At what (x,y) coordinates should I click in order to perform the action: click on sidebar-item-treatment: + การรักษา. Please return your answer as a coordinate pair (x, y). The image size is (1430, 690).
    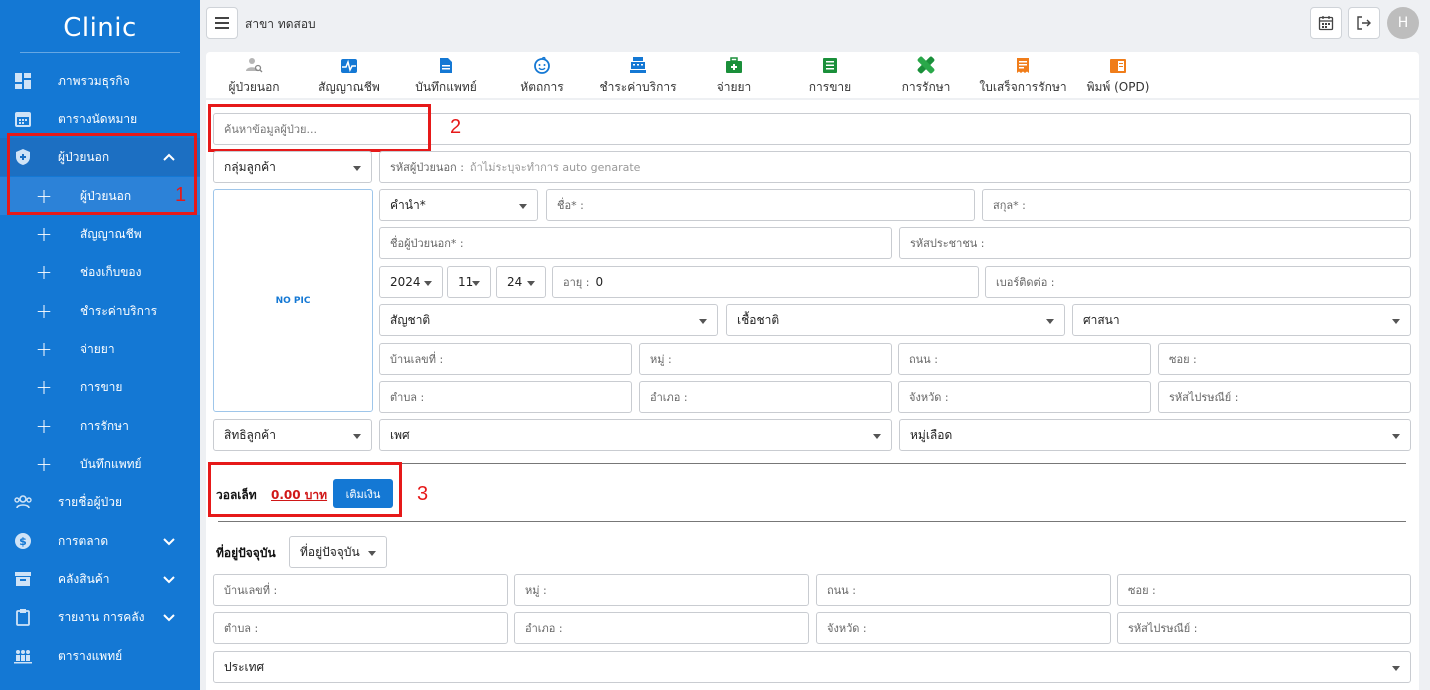
    Looking at the image, I should click on (100, 426).